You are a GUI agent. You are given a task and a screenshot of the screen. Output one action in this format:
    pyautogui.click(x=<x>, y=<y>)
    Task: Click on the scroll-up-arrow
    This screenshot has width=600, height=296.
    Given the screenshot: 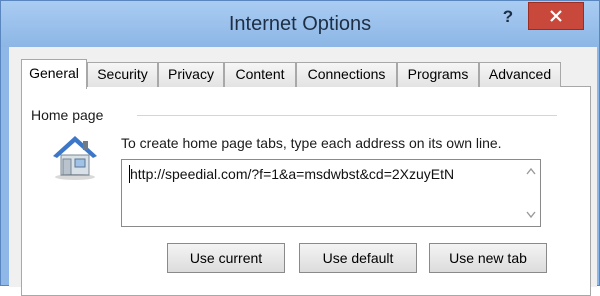 What is the action you would take?
    pyautogui.click(x=531, y=171)
    